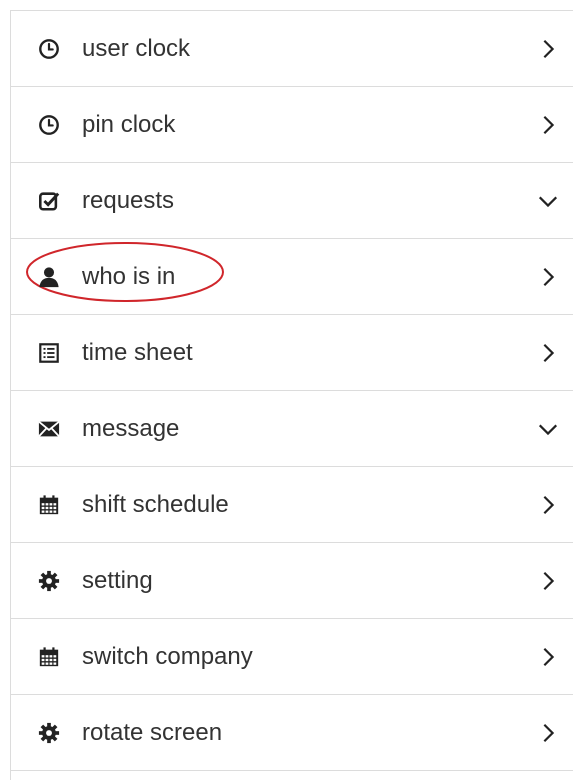 Image resolution: width=573 pixels, height=780 pixels. I want to click on menu-item-who-is-in: who is in, so click(292, 277).